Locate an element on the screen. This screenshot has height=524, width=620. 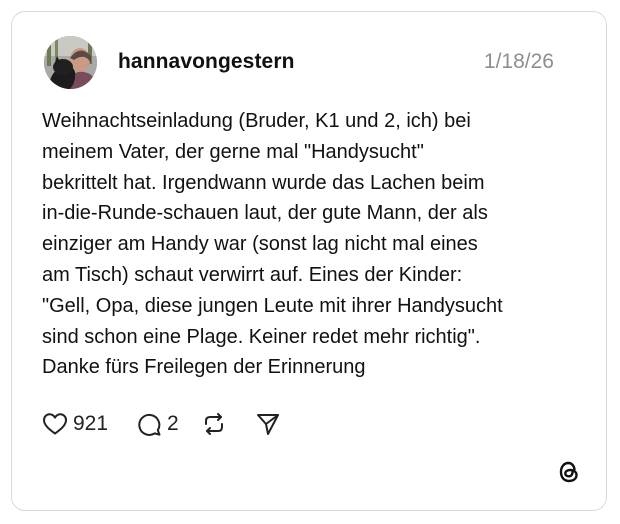
send-icon is located at coordinates (267, 424).